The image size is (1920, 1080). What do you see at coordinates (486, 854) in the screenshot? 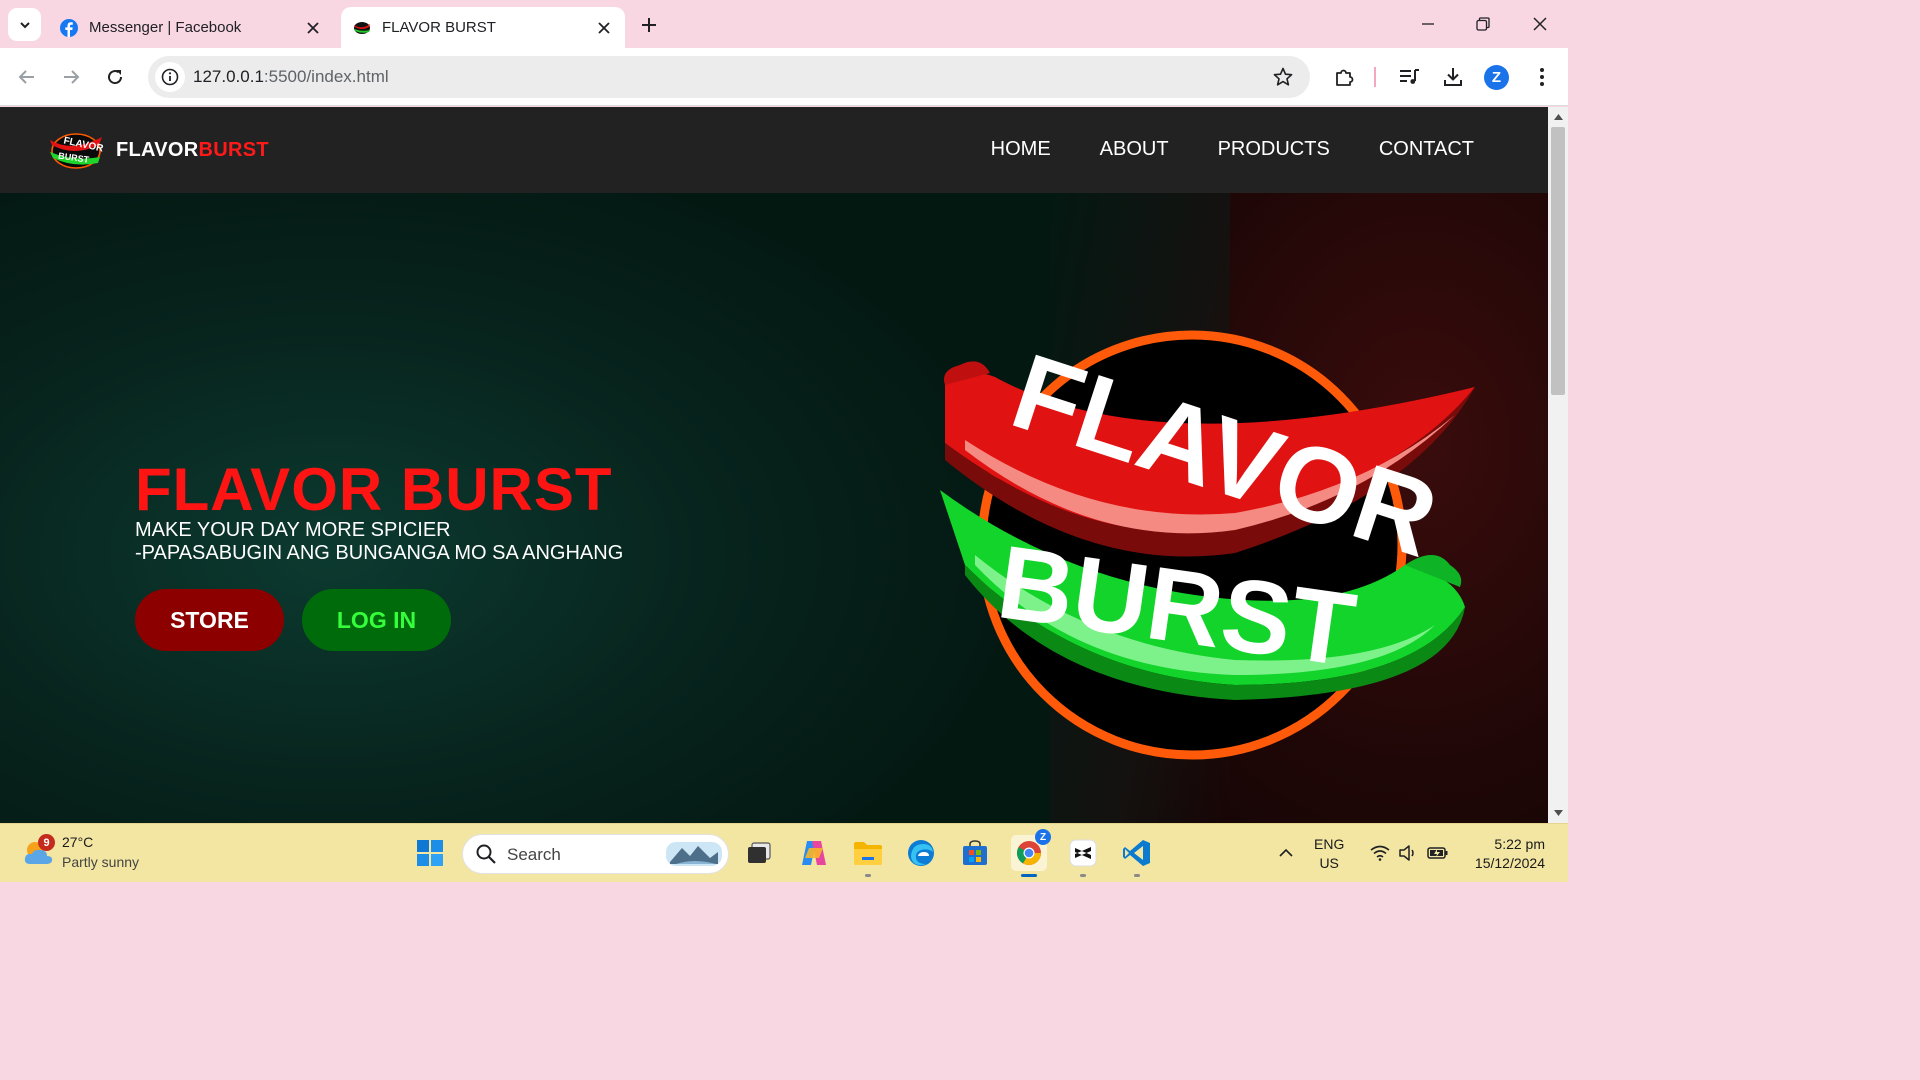
I see `search-icon` at bounding box center [486, 854].